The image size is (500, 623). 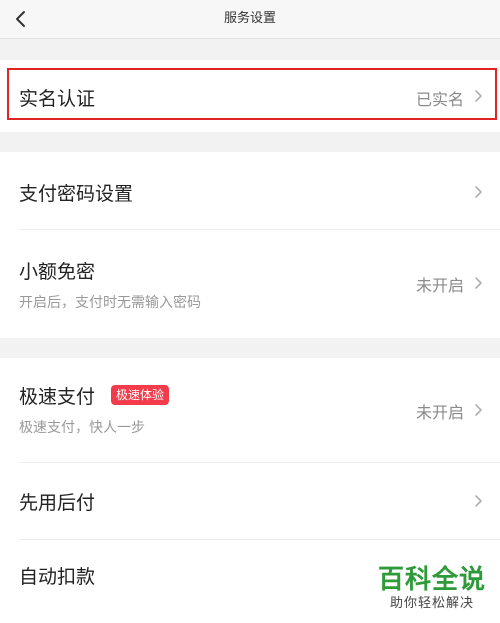 I want to click on page-title: 服务设置, so click(x=249, y=18).